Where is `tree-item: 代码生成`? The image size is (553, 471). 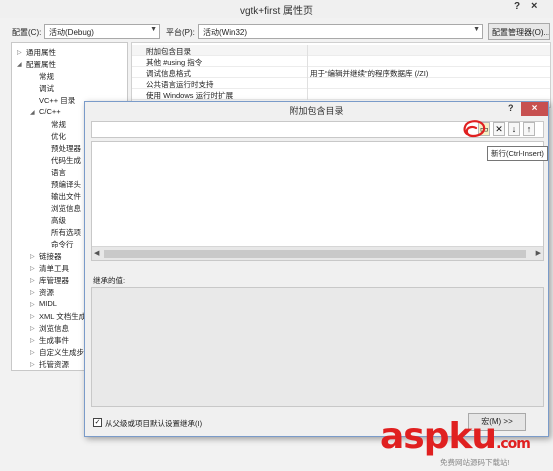 tree-item: 代码生成 is located at coordinates (66, 160).